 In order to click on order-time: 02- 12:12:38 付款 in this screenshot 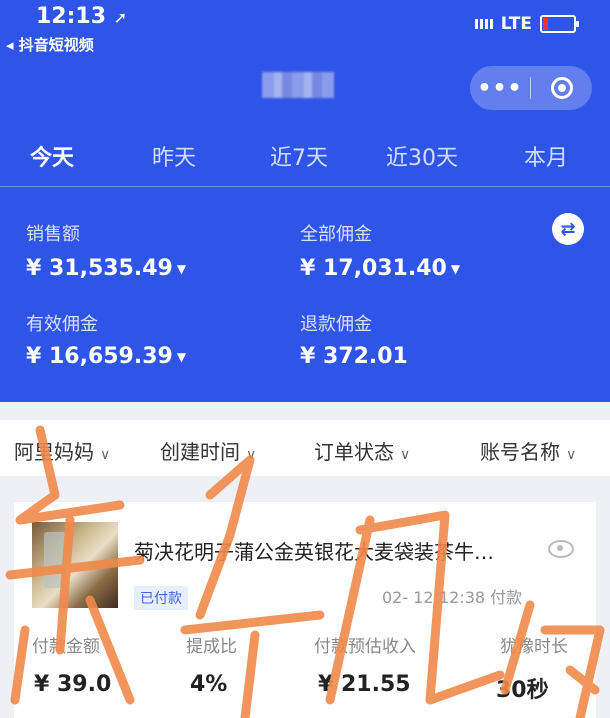, I will do `click(452, 597)`.